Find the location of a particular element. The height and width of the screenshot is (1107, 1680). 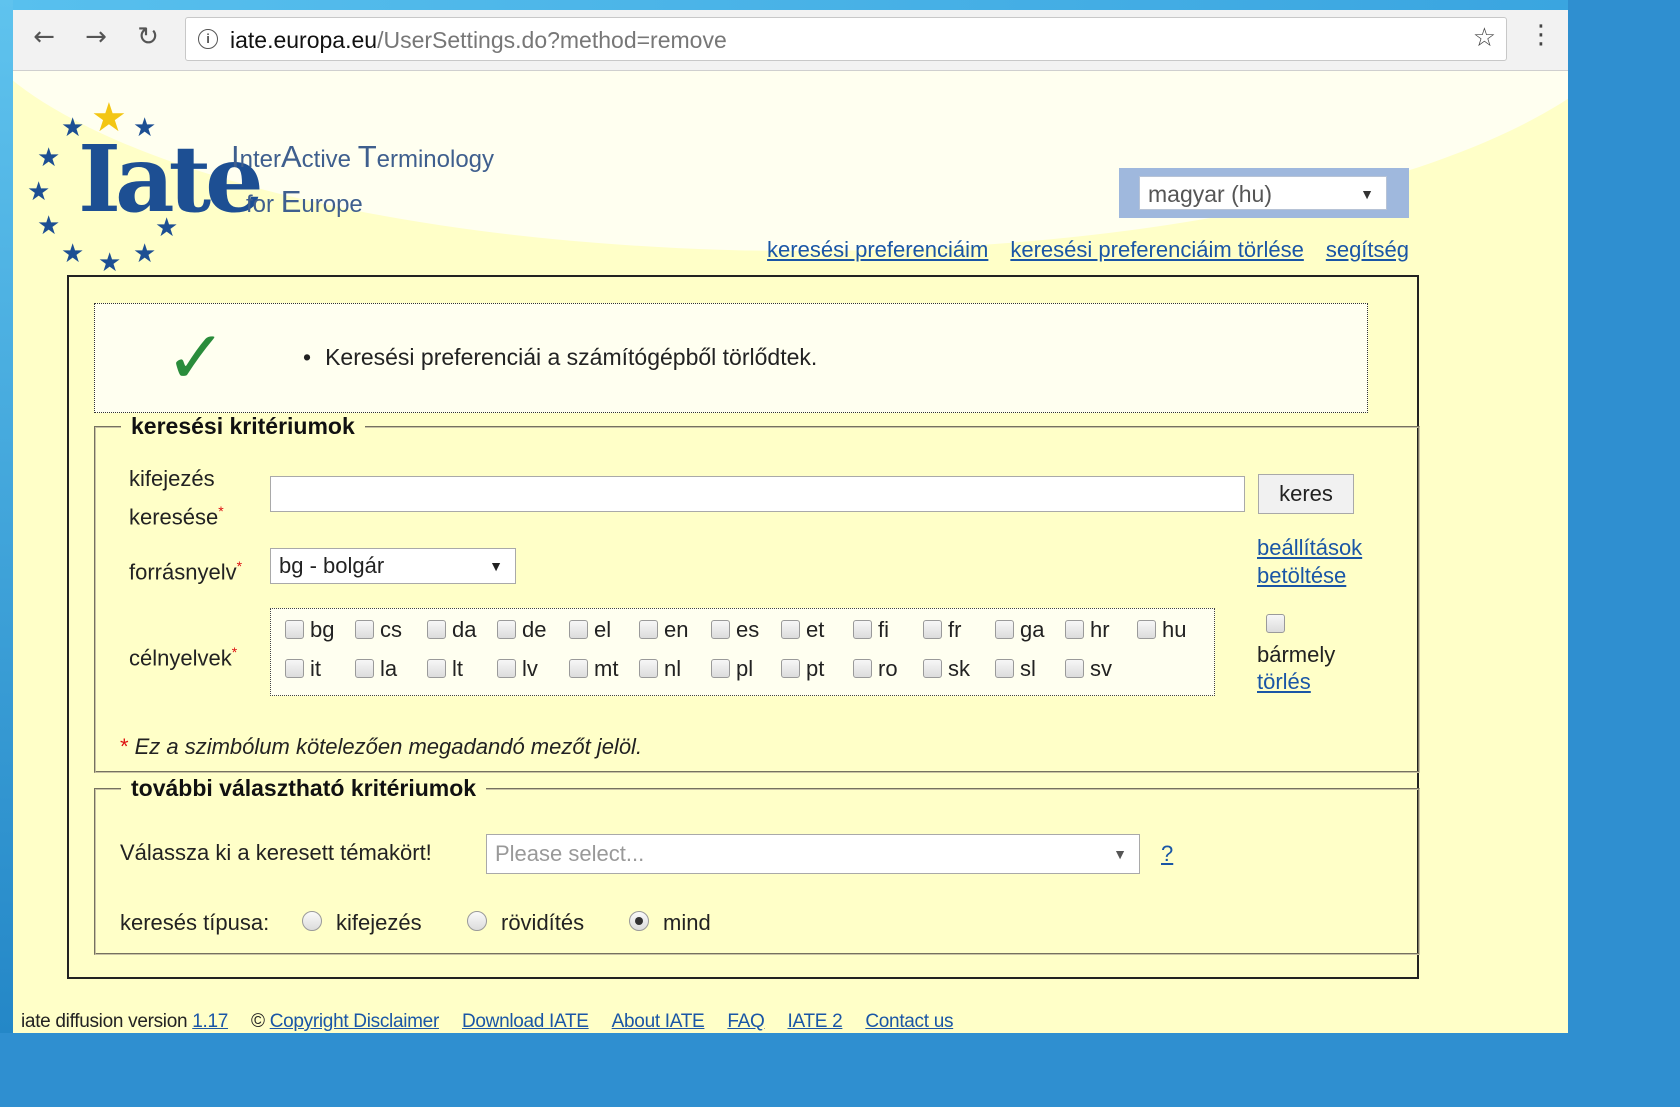

language-option-bg: bg is located at coordinates (309, 630).